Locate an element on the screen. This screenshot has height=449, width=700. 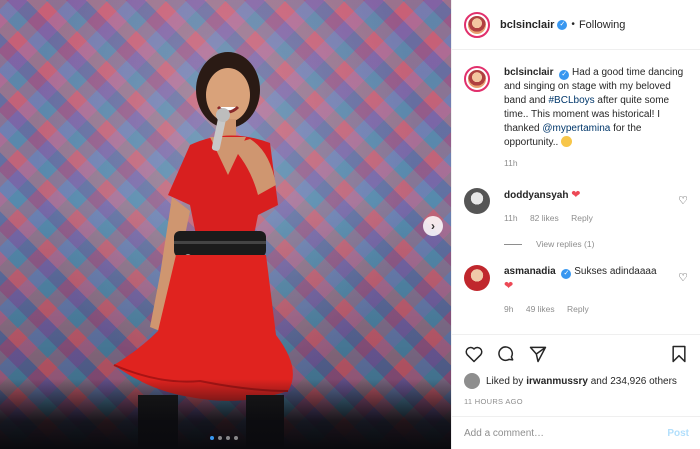
liked-by-prefix: Liked by is located at coordinates (505, 381).